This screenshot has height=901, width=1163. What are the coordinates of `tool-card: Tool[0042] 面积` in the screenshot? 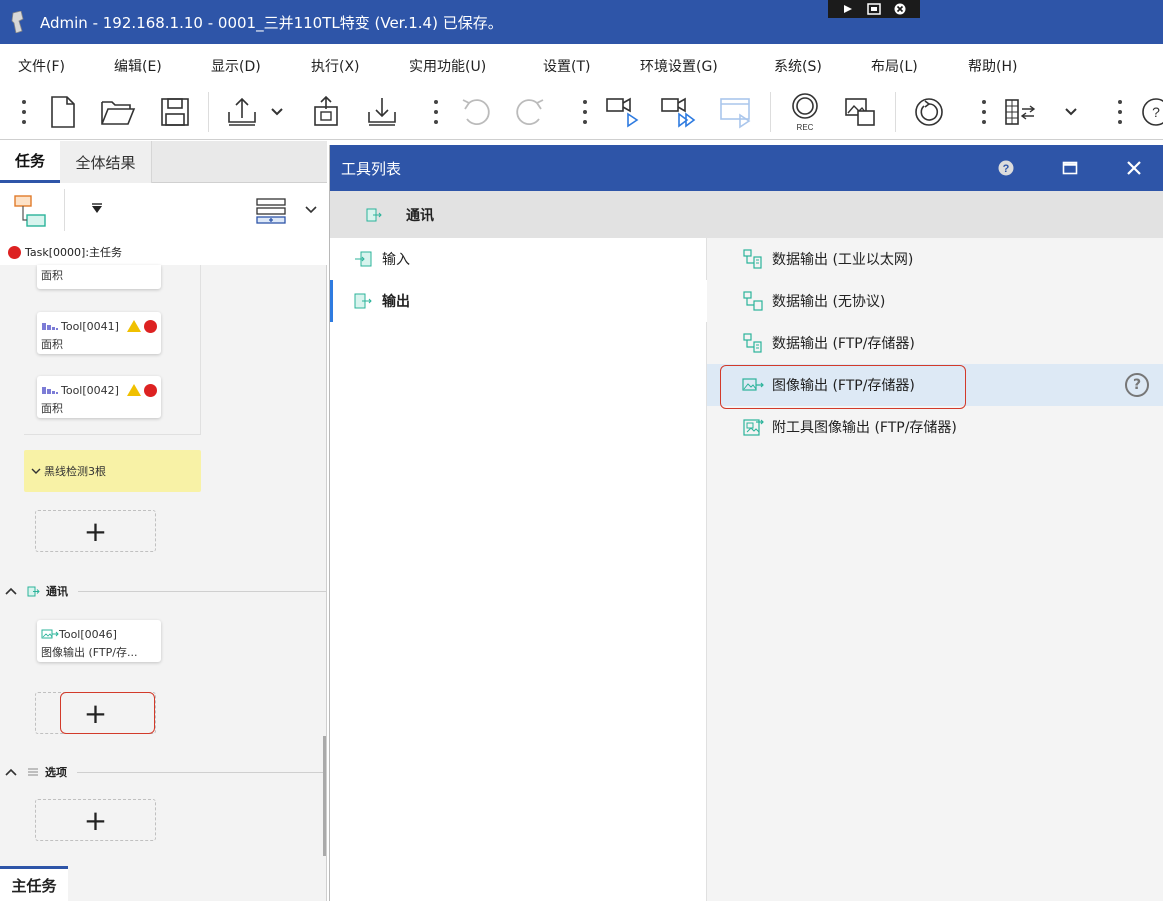 It's located at (99, 397).